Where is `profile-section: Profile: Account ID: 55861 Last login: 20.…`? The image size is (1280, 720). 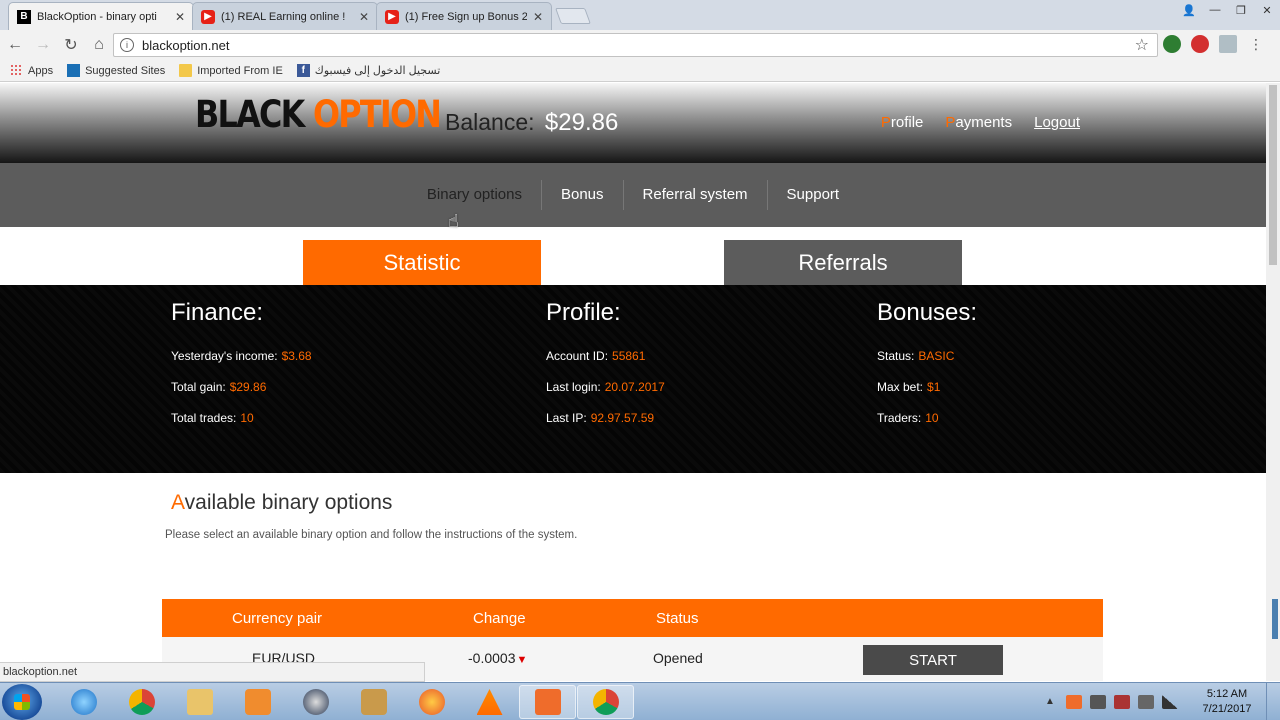 profile-section: Profile: Account ID: 55861 Last login: 20.… is located at coordinates (605, 369).